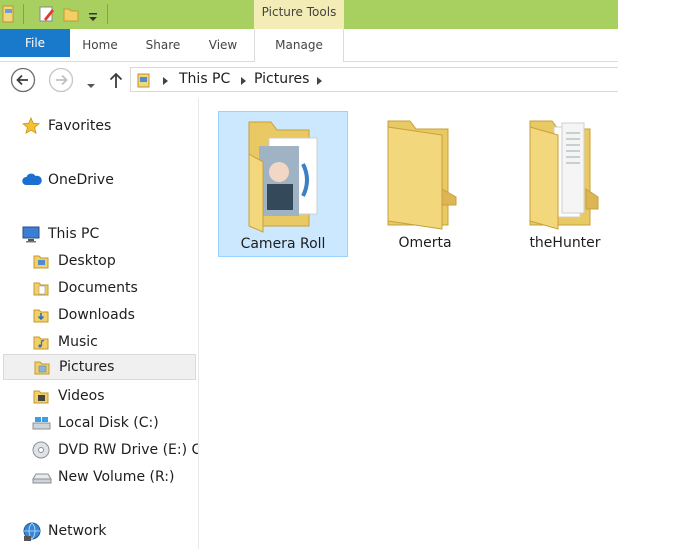 This screenshot has height=549, width=677. I want to click on arrow-up-icon, so click(116, 80).